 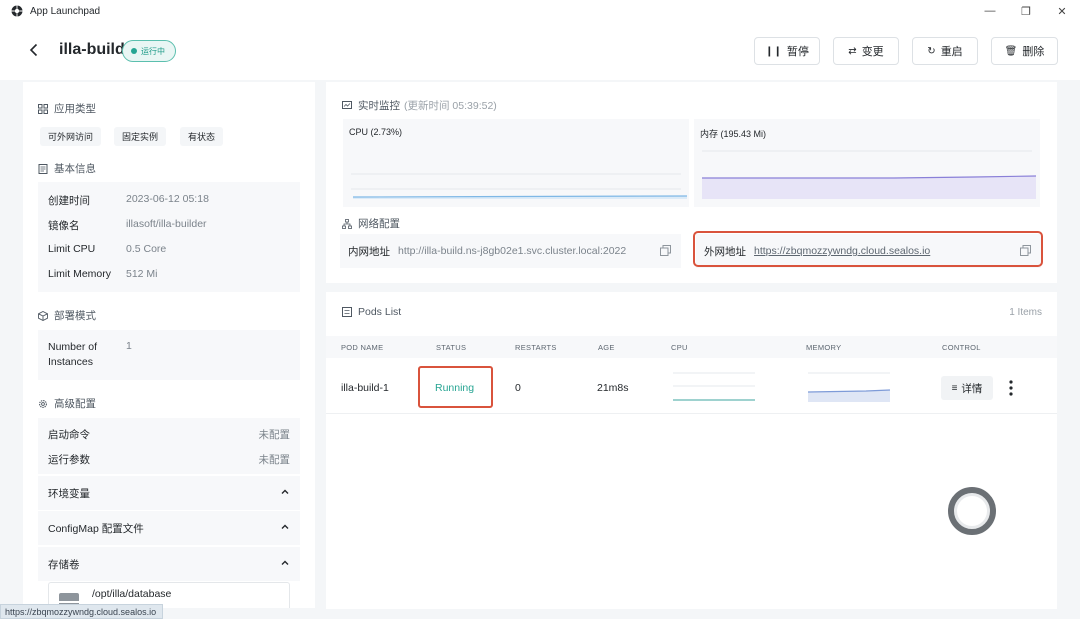 What do you see at coordinates (34, 50) in the screenshot?
I see `back-arrow-icon` at bounding box center [34, 50].